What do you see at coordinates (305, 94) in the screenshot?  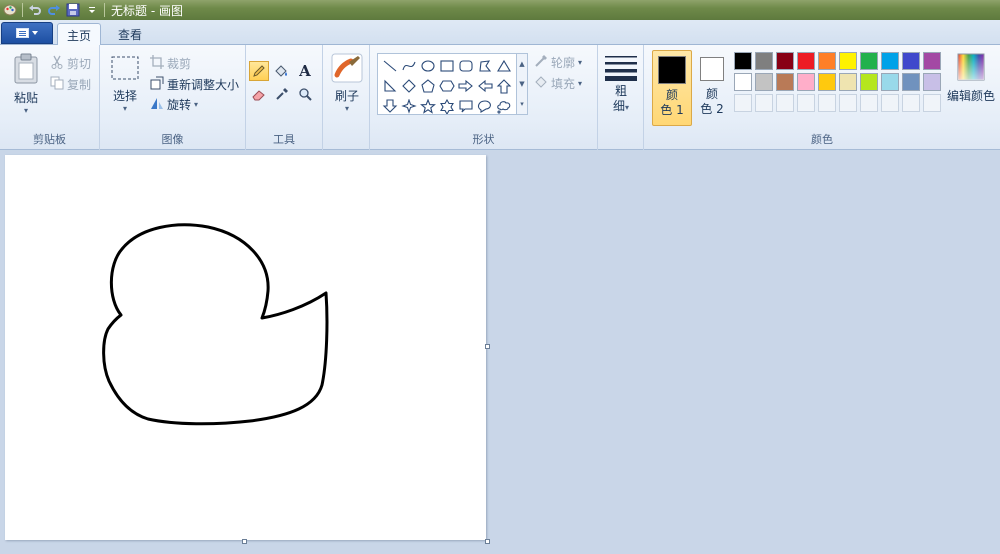 I see `magnifier-icon` at bounding box center [305, 94].